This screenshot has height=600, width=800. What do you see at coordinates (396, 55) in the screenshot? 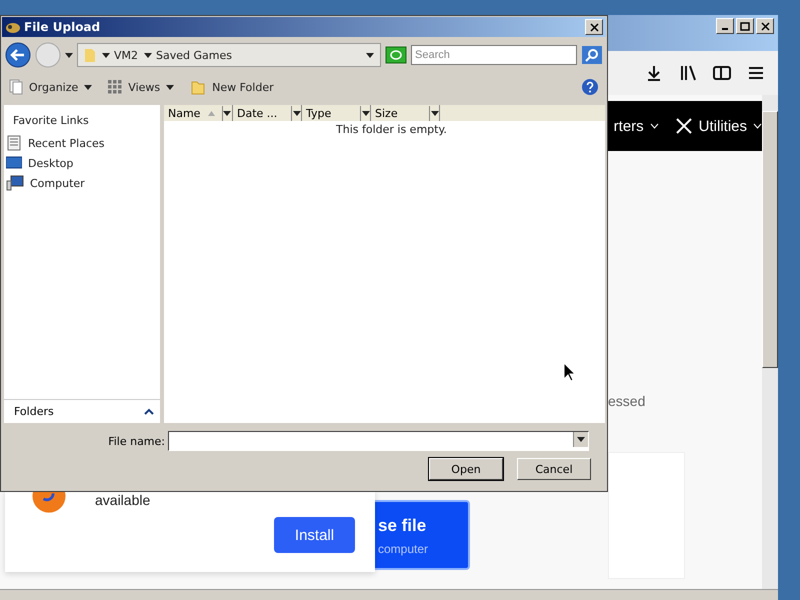
I see `refresh-icon` at bounding box center [396, 55].